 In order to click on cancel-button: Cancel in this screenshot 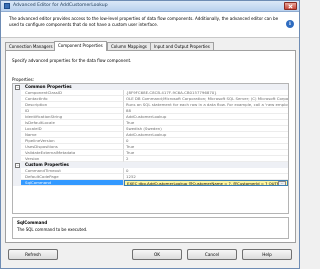, I will do `click(212, 254)`.